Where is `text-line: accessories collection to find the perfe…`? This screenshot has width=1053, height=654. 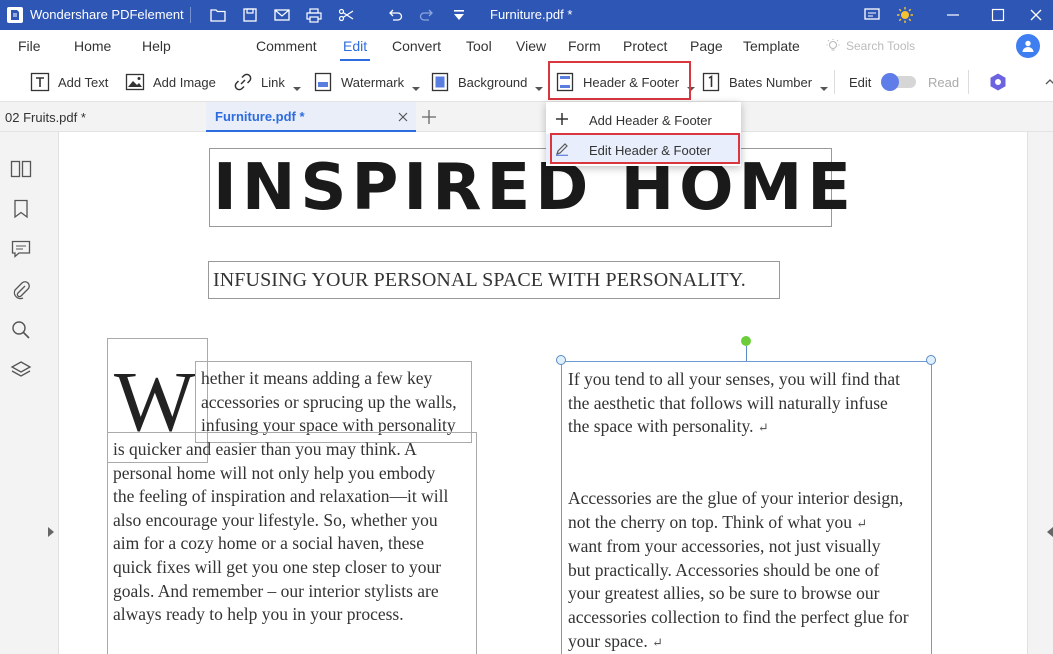 text-line: accessories collection to find the perfe… is located at coordinates (738, 616).